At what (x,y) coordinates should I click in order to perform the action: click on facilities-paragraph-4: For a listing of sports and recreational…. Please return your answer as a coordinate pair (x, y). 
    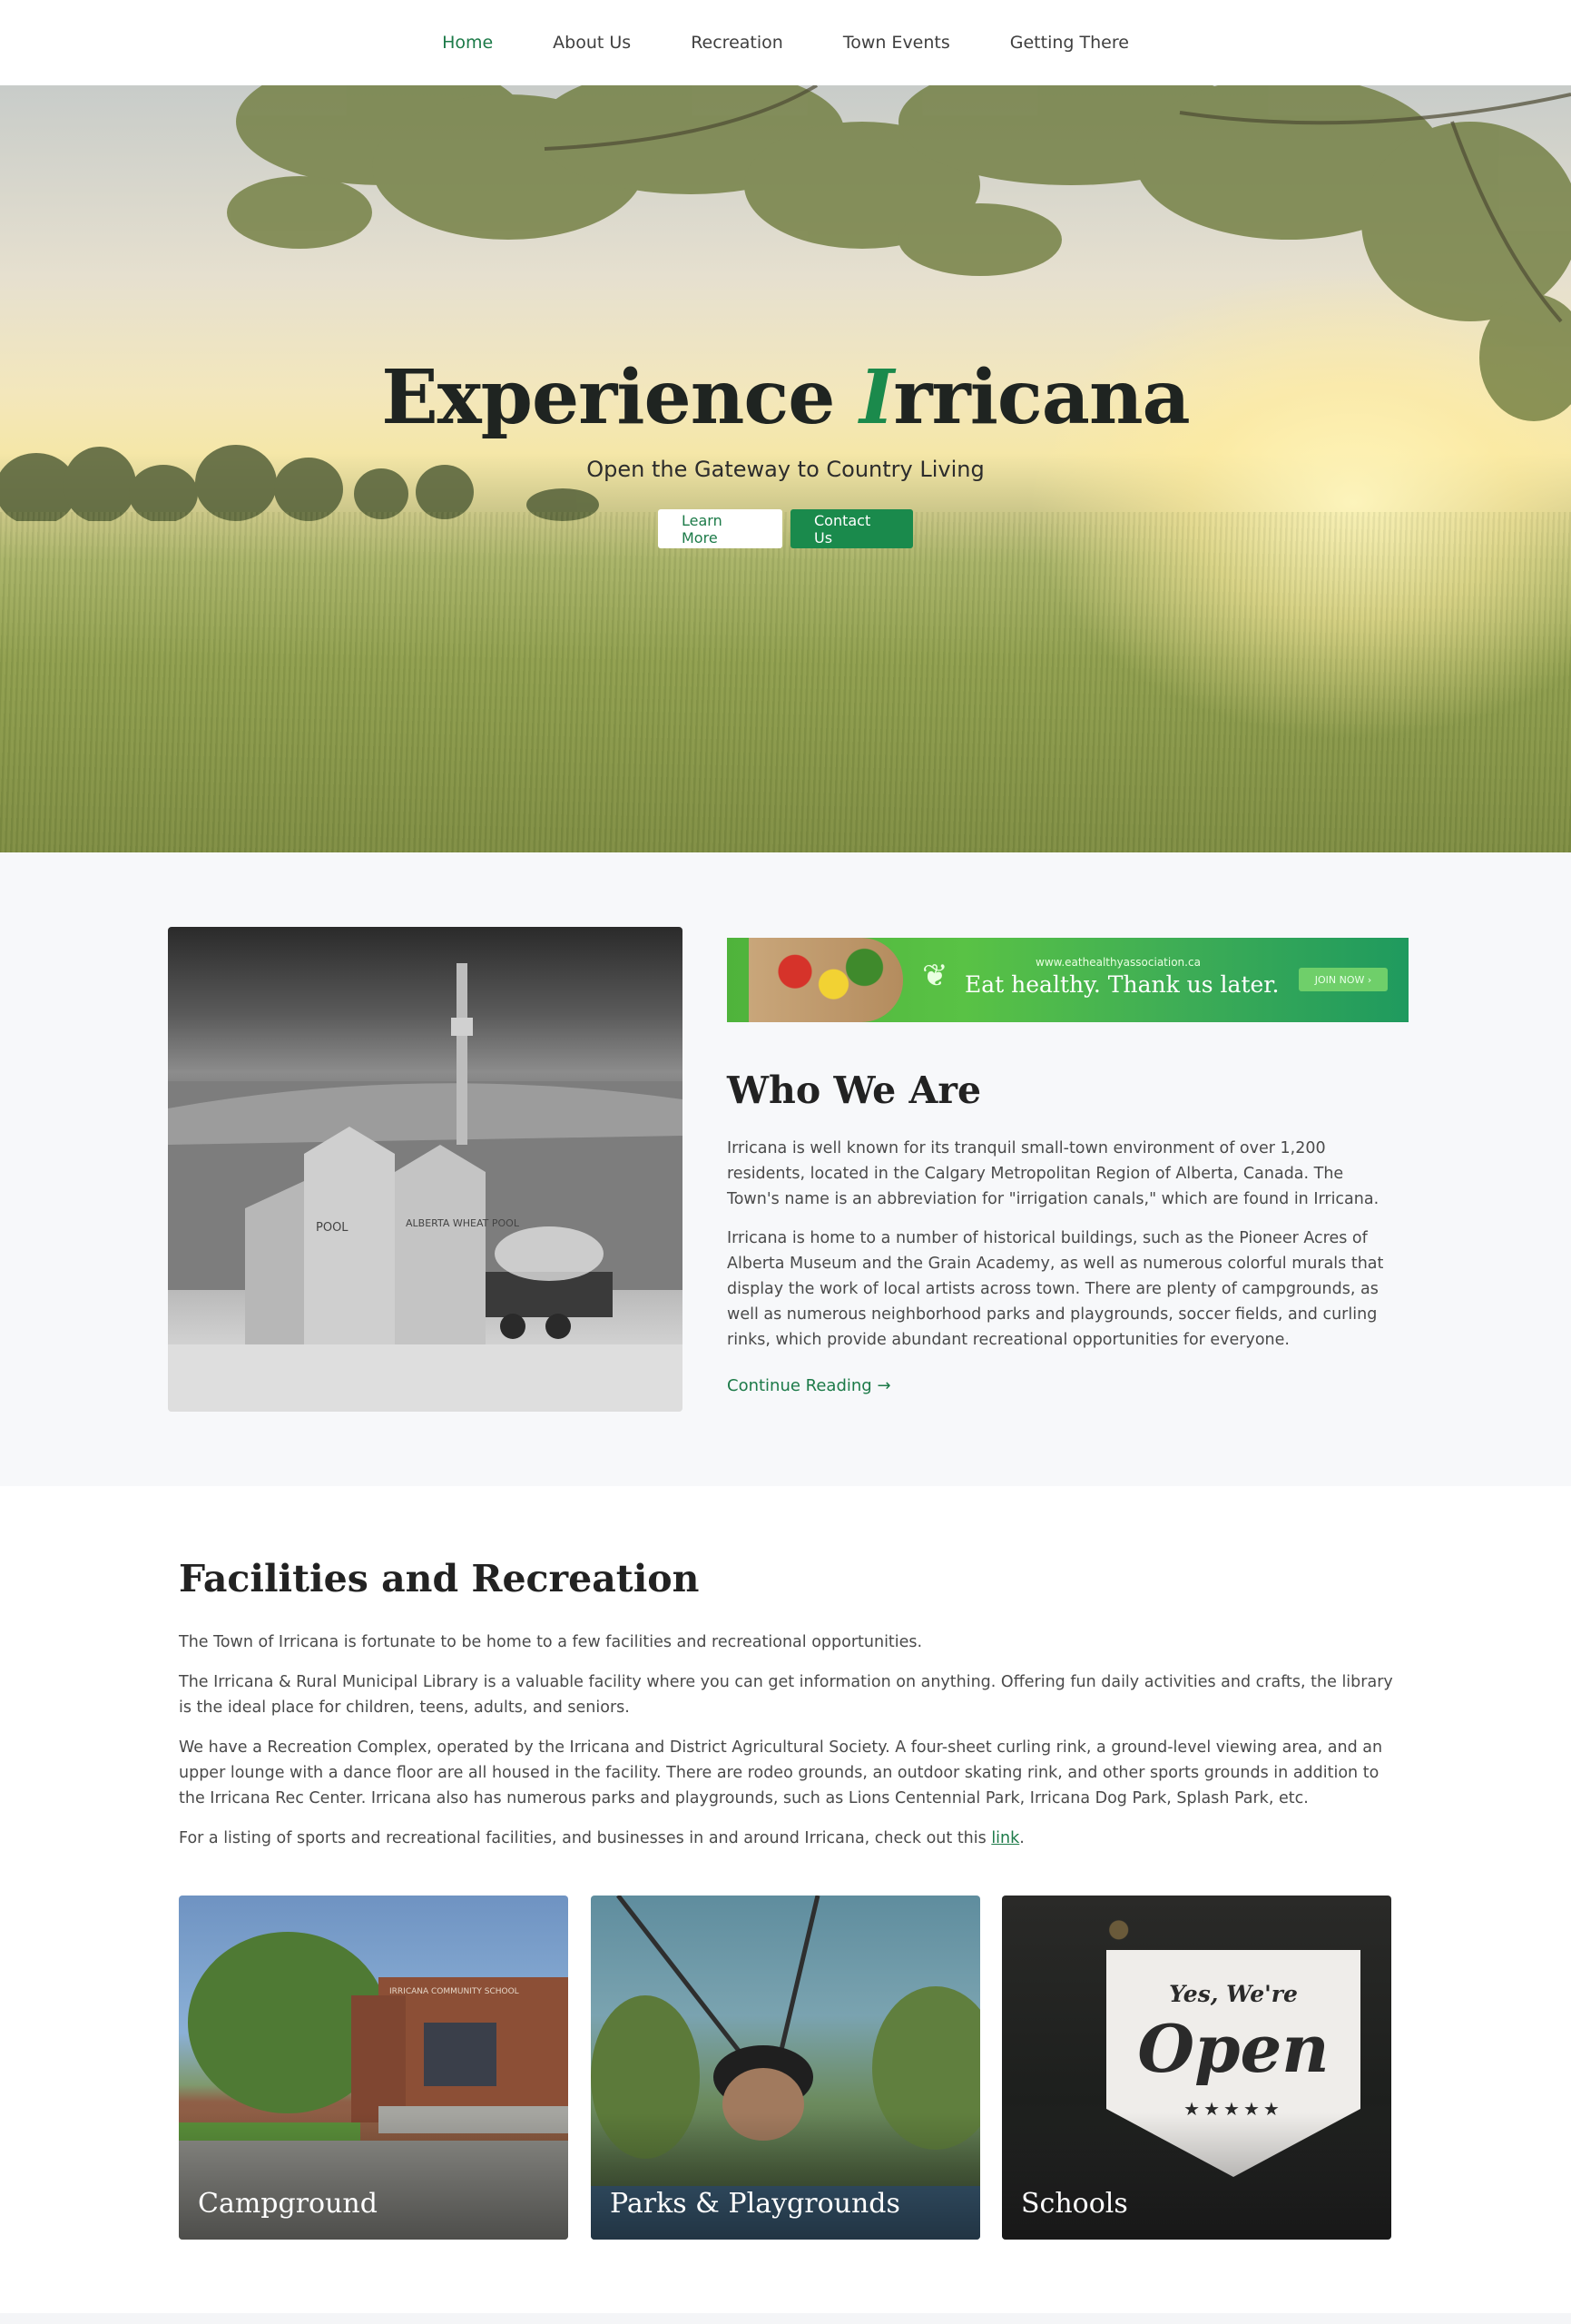
    Looking at the image, I should click on (602, 1838).